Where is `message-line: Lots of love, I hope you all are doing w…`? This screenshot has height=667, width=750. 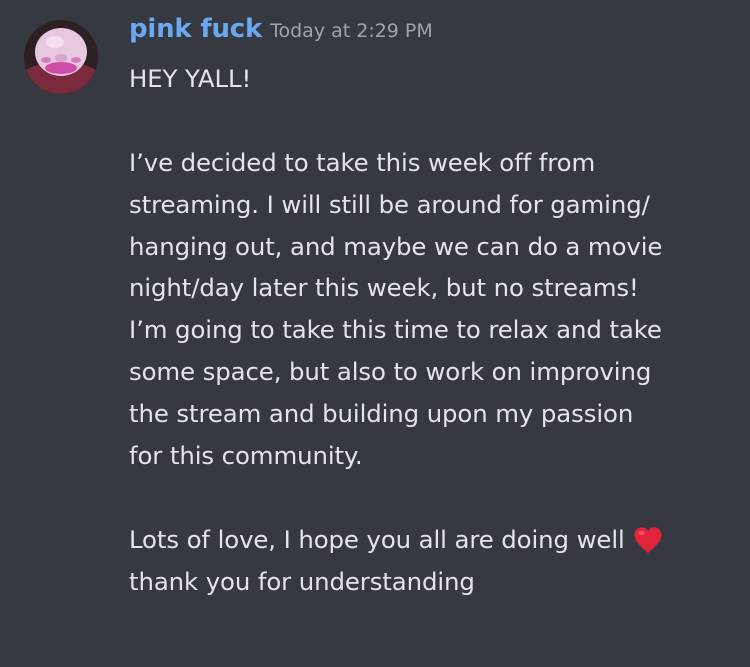 message-line: Lots of love, I hope you all are doing w… is located at coordinates (429, 540).